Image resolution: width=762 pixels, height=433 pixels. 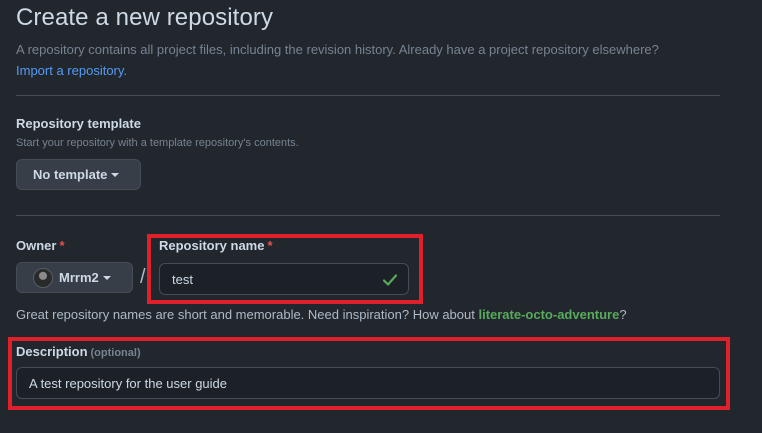 I want to click on repository-name-input: test, so click(x=284, y=279).